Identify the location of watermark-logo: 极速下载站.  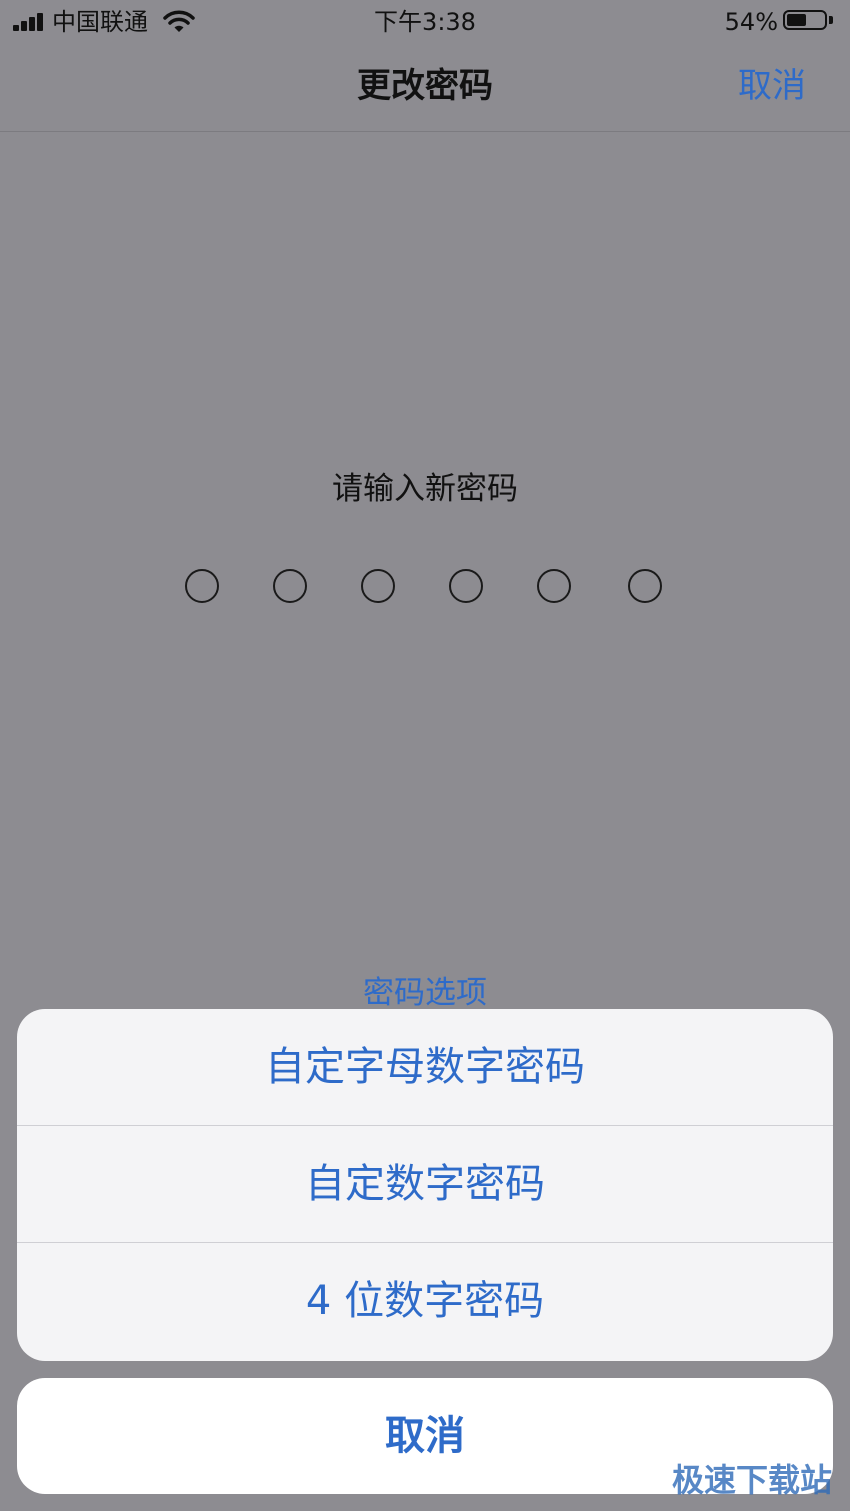
(751, 1480).